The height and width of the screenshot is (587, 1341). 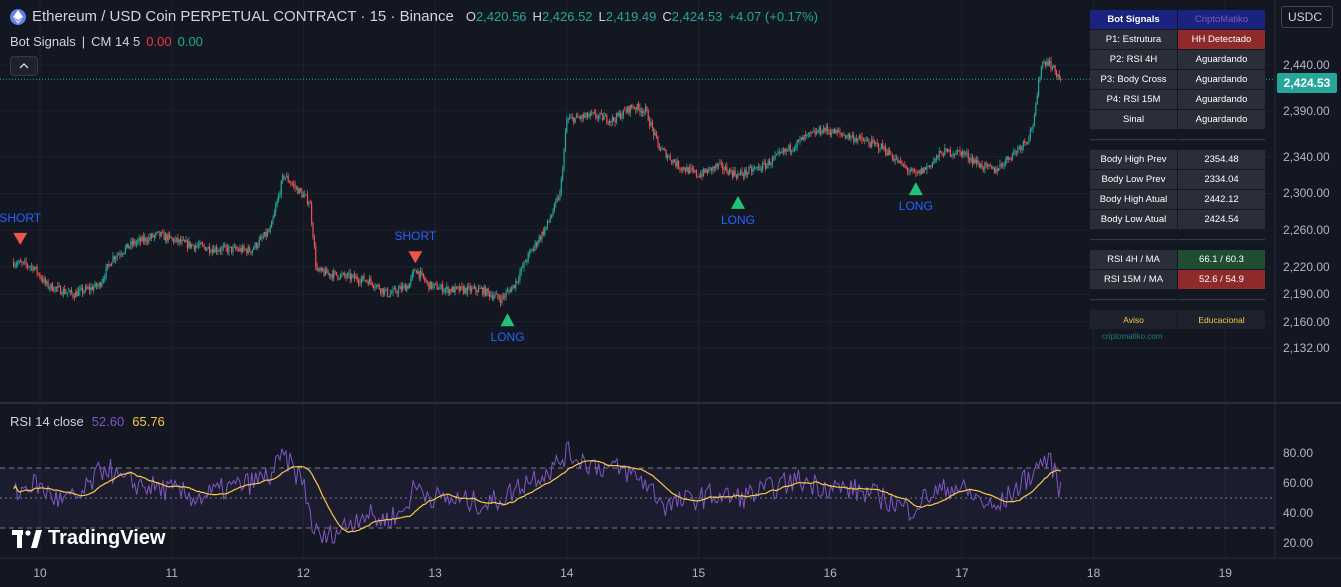 I want to click on bot-table-credit: criptomatiko.com, so click(x=1132, y=336).